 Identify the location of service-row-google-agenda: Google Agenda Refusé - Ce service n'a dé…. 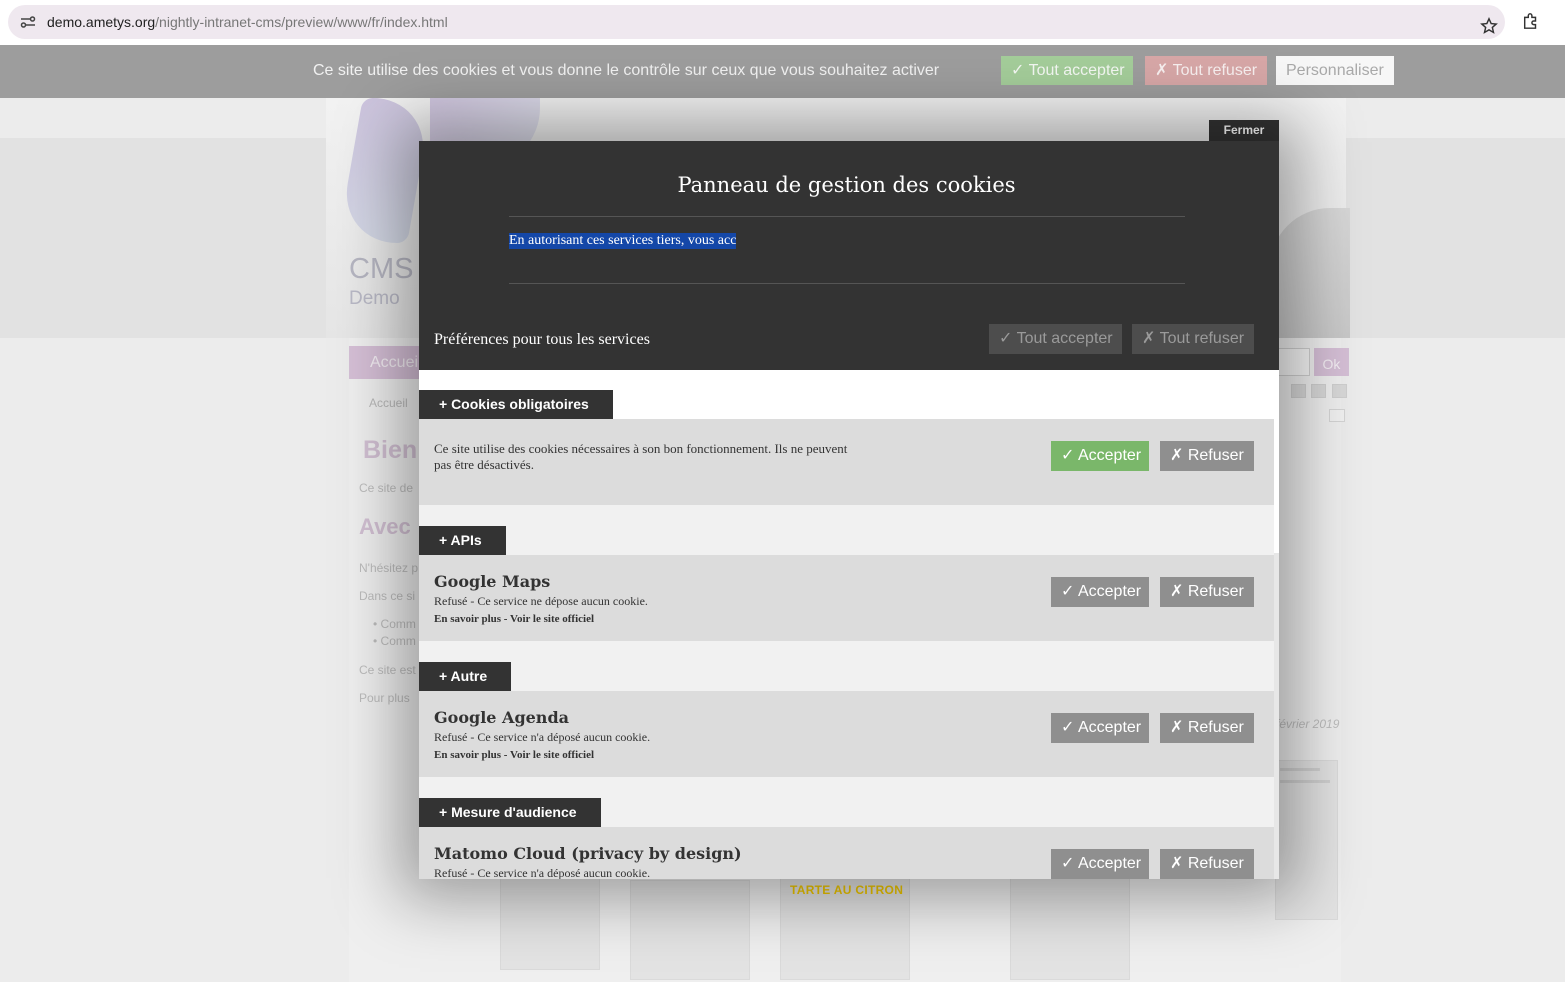
(846, 734).